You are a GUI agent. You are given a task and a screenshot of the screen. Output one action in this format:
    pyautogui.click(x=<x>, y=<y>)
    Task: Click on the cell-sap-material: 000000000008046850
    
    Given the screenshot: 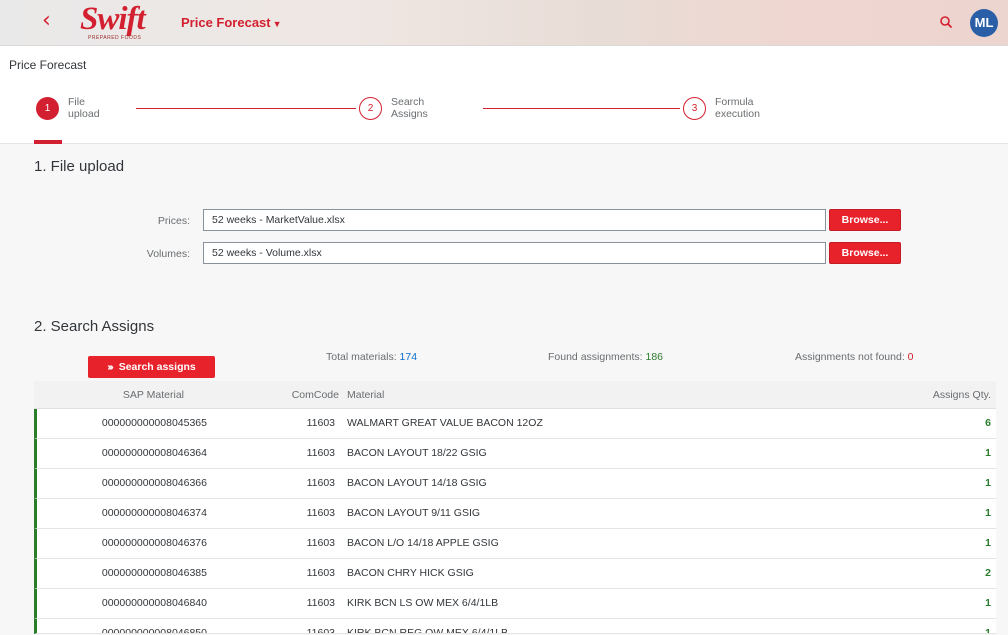 What is the action you would take?
    pyautogui.click(x=154, y=630)
    